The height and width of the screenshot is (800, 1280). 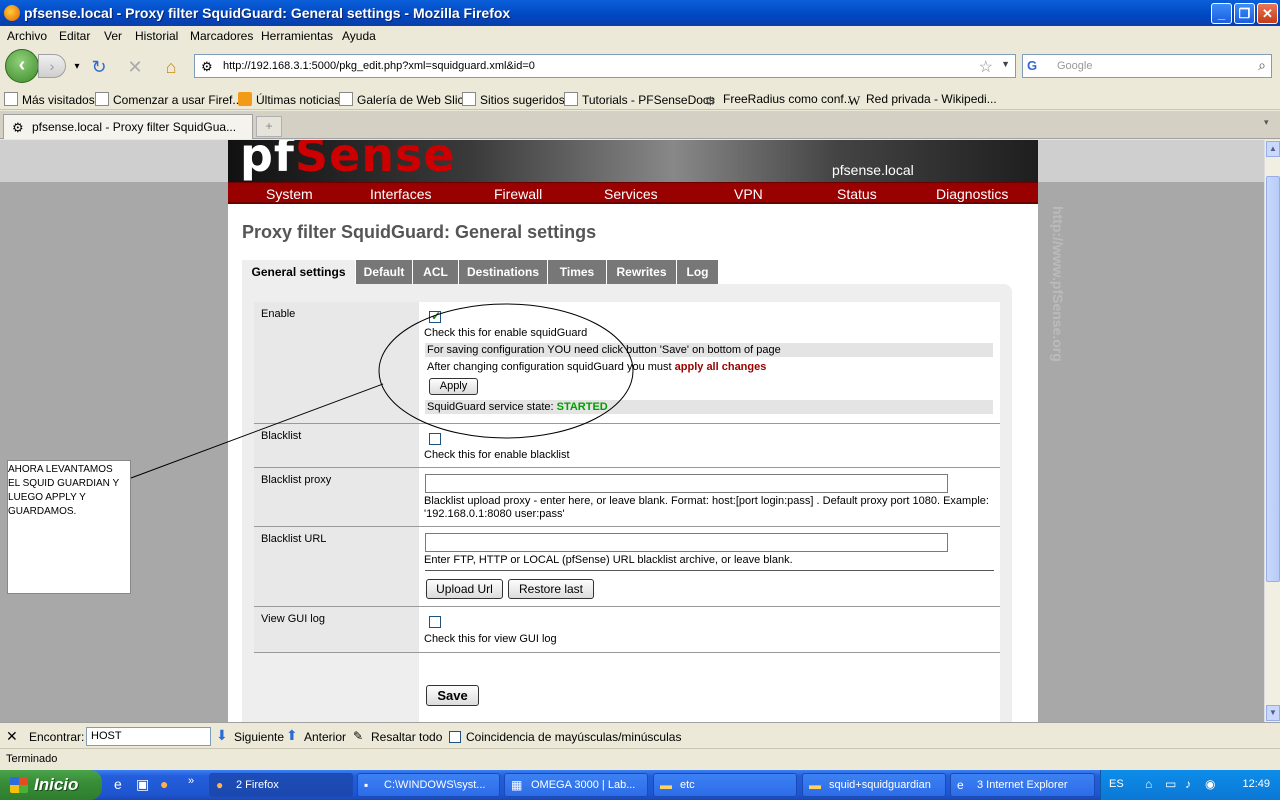 I want to click on scrollbar-thumb, so click(x=1273, y=379).